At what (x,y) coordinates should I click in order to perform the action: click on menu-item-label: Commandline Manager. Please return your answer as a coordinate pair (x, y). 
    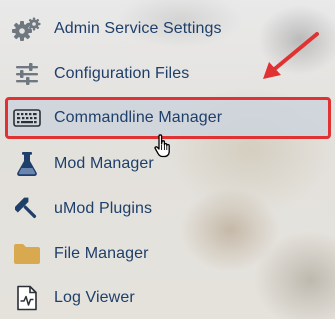
    Looking at the image, I should click on (138, 117).